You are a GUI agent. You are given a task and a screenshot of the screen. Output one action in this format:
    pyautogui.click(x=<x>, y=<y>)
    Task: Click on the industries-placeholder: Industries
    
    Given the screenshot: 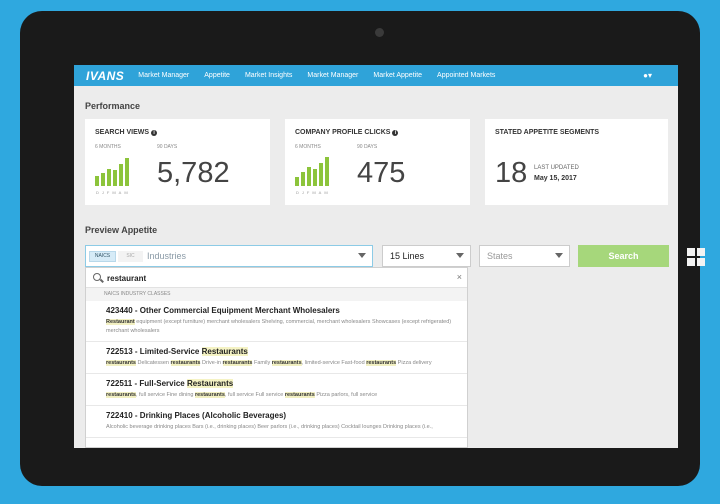 What is the action you would take?
    pyautogui.click(x=167, y=256)
    